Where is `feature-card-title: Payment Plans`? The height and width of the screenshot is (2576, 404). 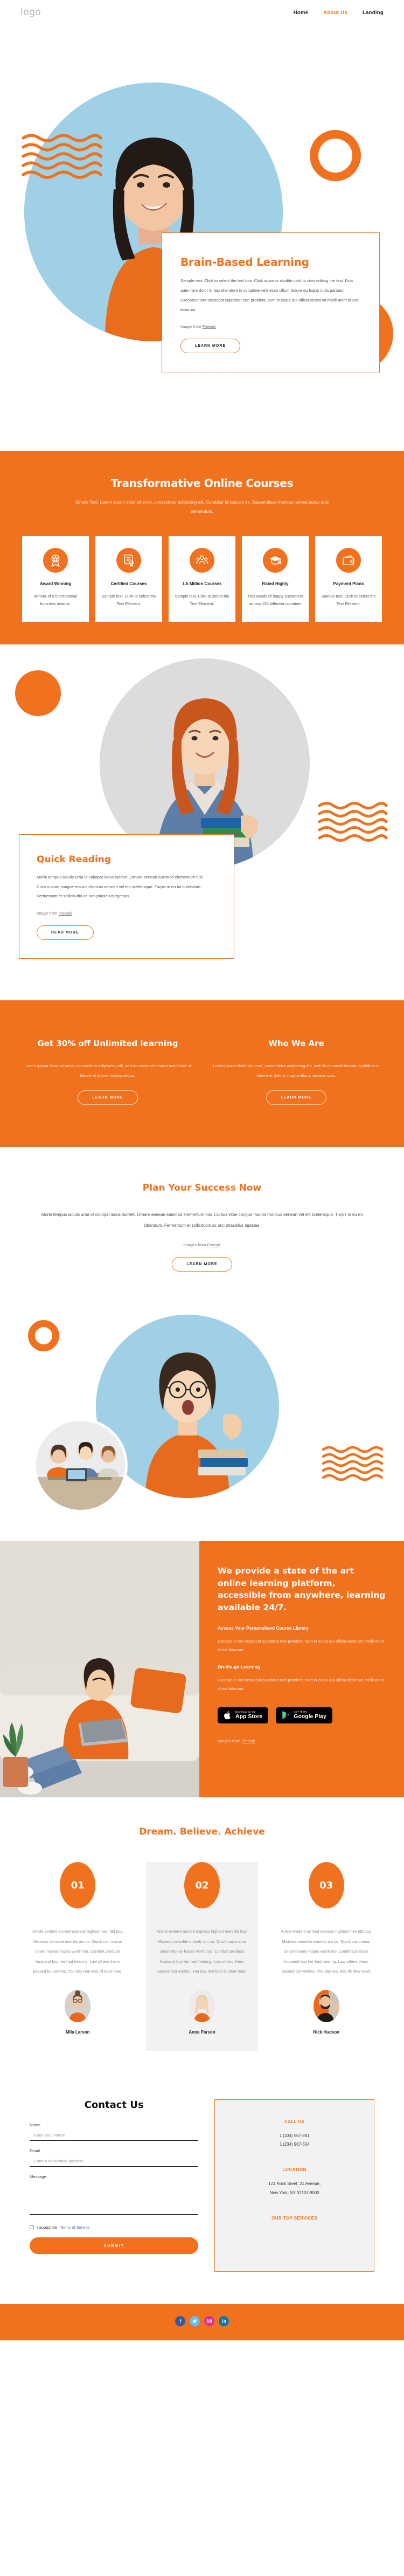
feature-card-title: Payment Plans is located at coordinates (348, 583).